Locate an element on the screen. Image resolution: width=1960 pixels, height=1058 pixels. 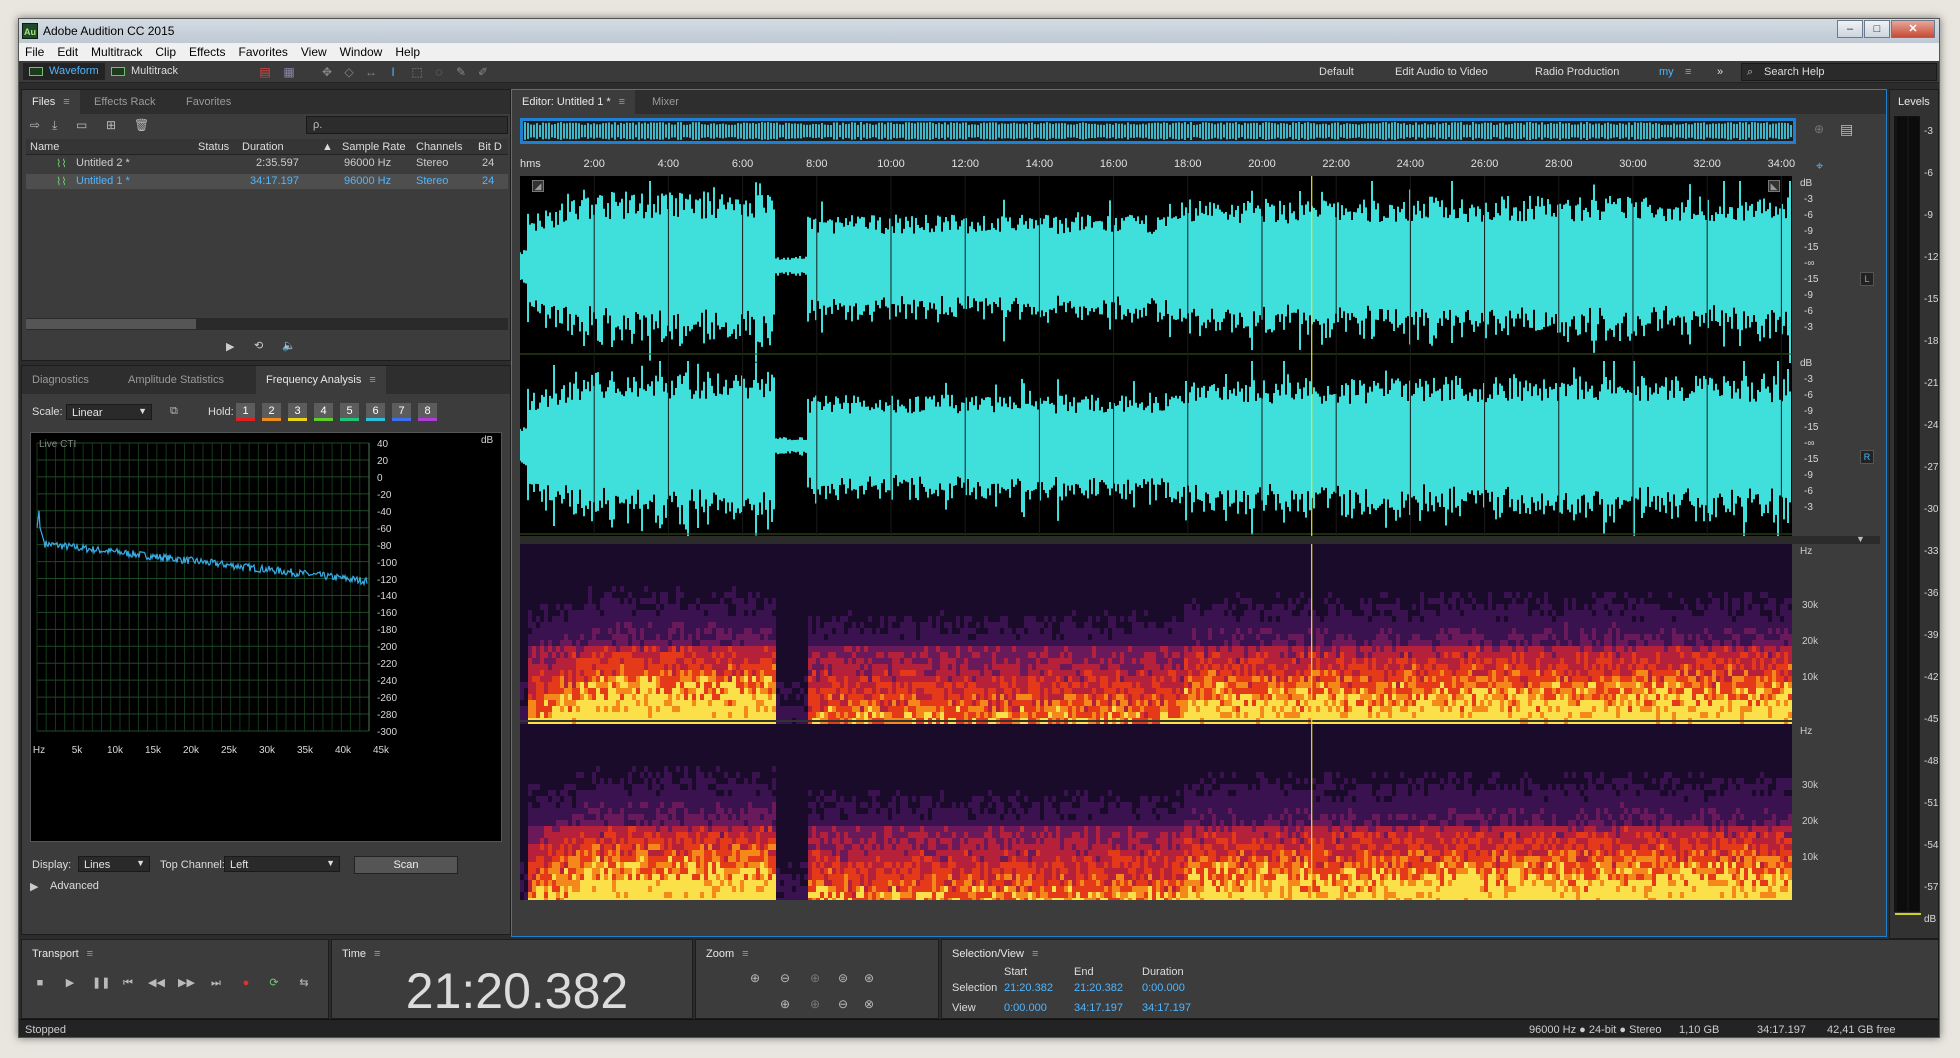
marquee-tool-icon: ⬚ is located at coordinates (417, 72).